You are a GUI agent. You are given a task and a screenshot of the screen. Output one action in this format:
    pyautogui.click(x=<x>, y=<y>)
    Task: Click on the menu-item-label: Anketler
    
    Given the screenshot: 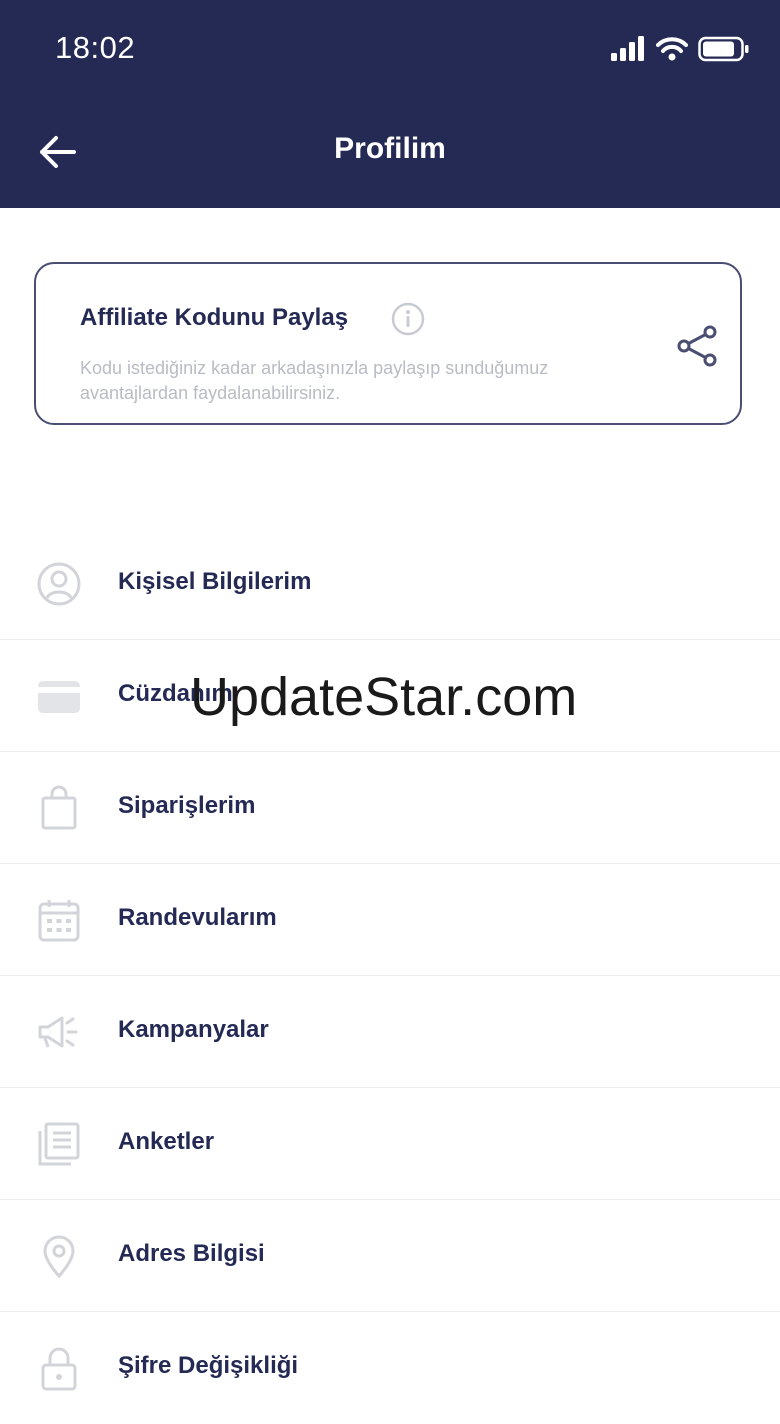 What is the action you would take?
    pyautogui.click(x=166, y=1141)
    